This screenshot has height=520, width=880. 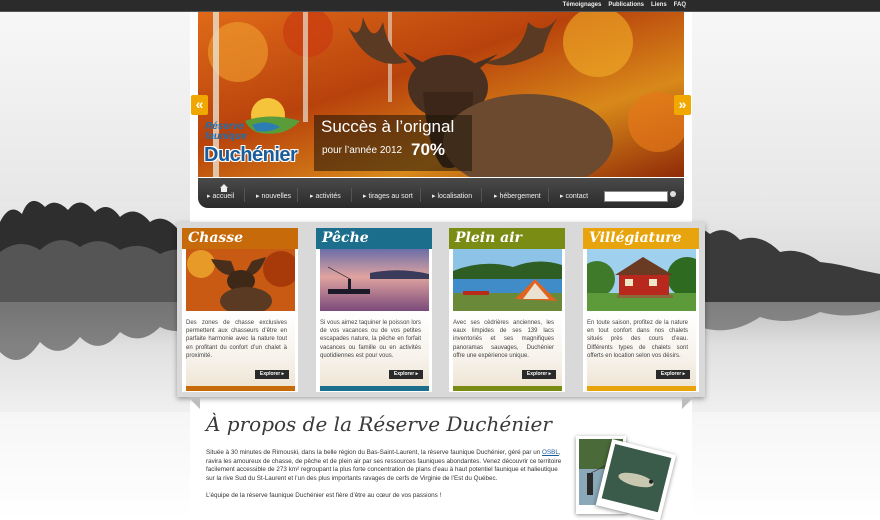 What do you see at coordinates (550, 452) in the screenshot?
I see `osbl-link: OSBL` at bounding box center [550, 452].